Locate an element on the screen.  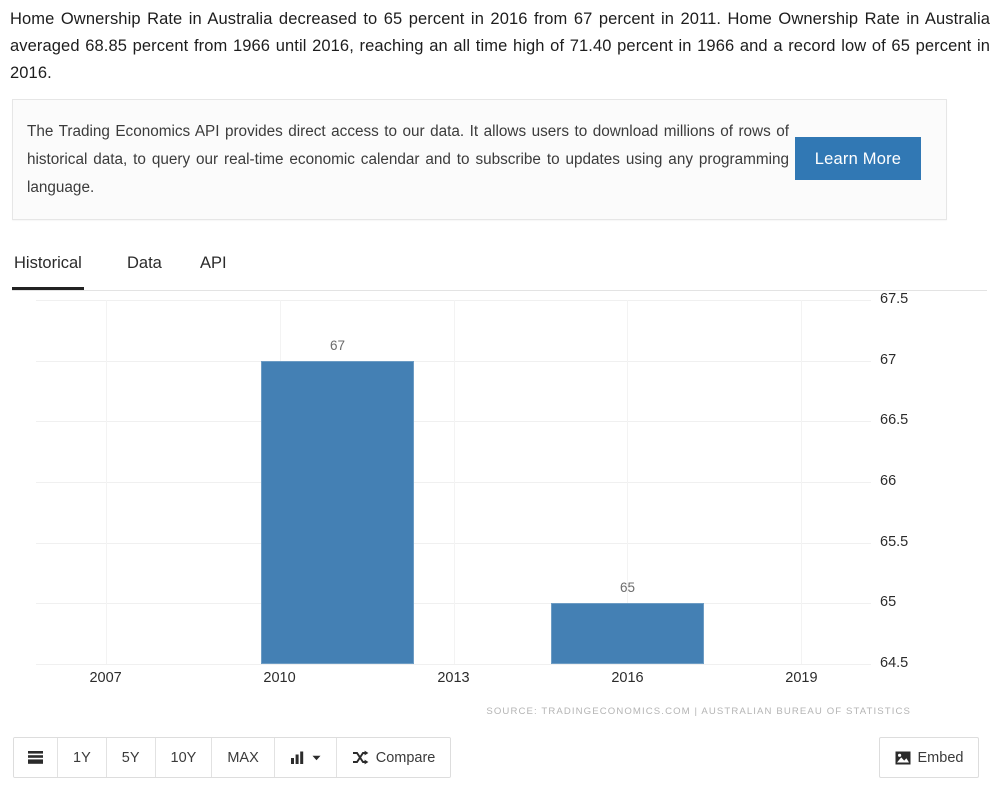
chart-toolbar: 1Y 5Y 10Y MAX Compare is located at coordinates (232, 757).